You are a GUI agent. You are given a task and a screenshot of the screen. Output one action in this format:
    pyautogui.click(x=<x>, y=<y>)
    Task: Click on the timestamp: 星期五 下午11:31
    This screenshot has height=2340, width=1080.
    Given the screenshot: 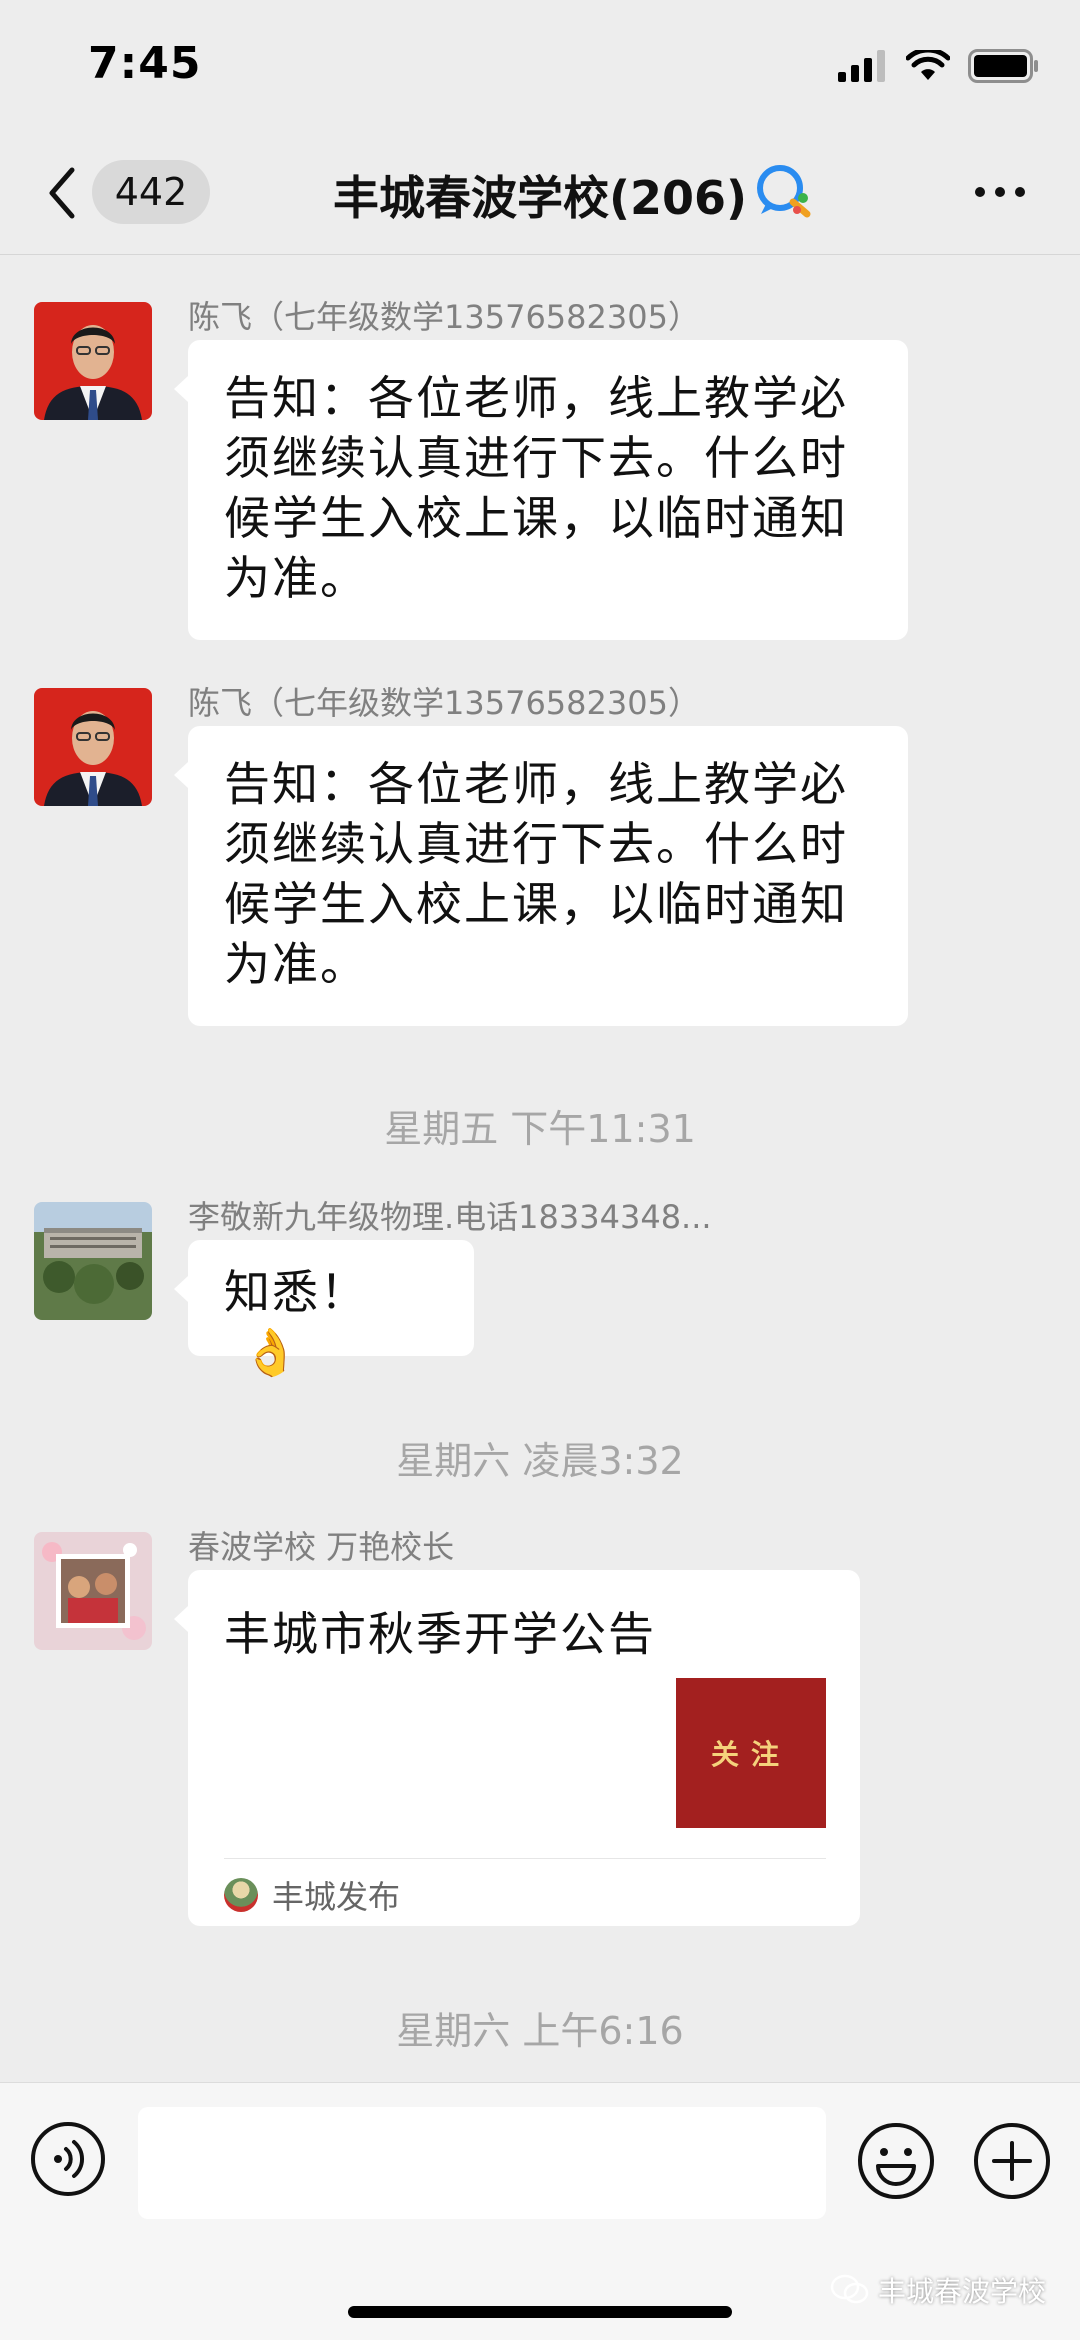 What is the action you would take?
    pyautogui.click(x=540, y=1129)
    